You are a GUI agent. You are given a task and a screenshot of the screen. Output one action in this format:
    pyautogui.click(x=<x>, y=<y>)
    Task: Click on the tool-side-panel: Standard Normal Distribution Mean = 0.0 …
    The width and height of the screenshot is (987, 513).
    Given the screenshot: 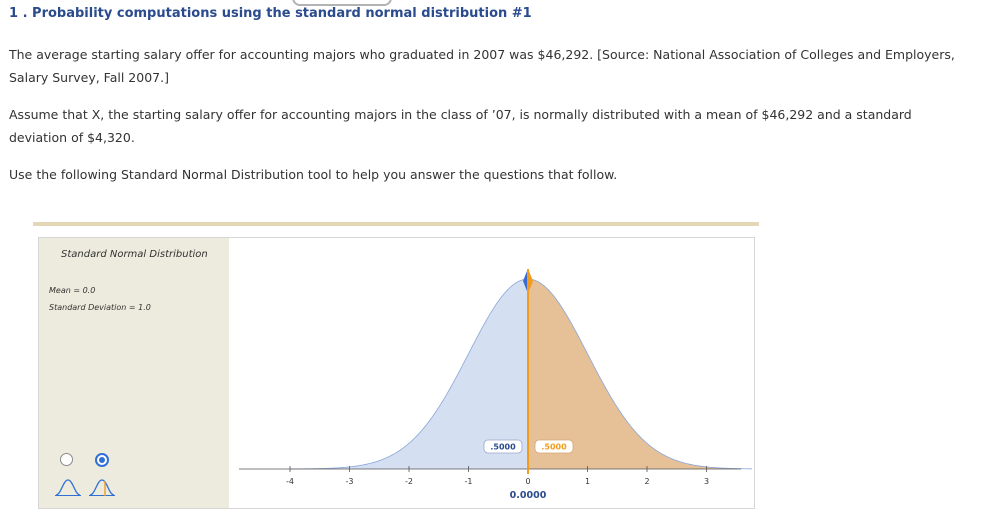 What is the action you would take?
    pyautogui.click(x=134, y=373)
    